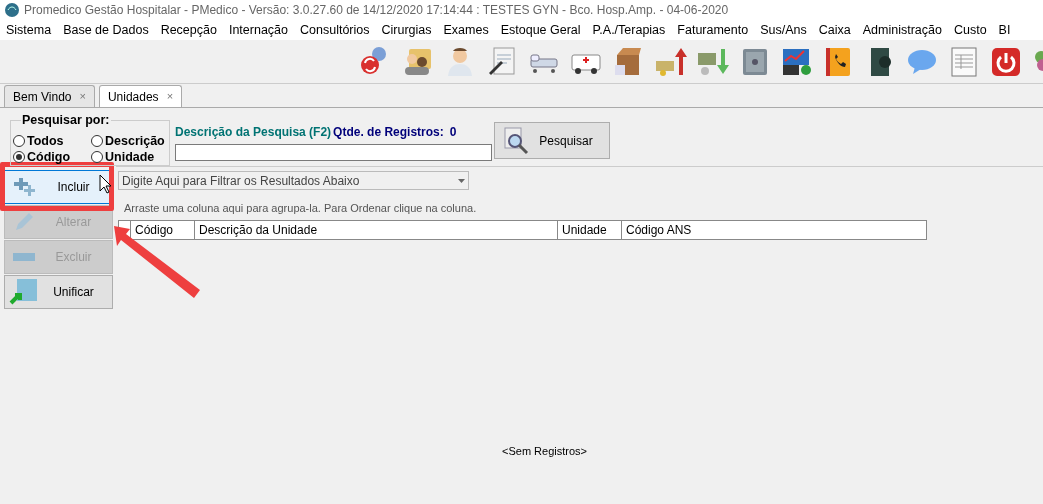  Describe the element at coordinates (49, 96) in the screenshot. I see `tab: Bem Vindo ×` at that location.